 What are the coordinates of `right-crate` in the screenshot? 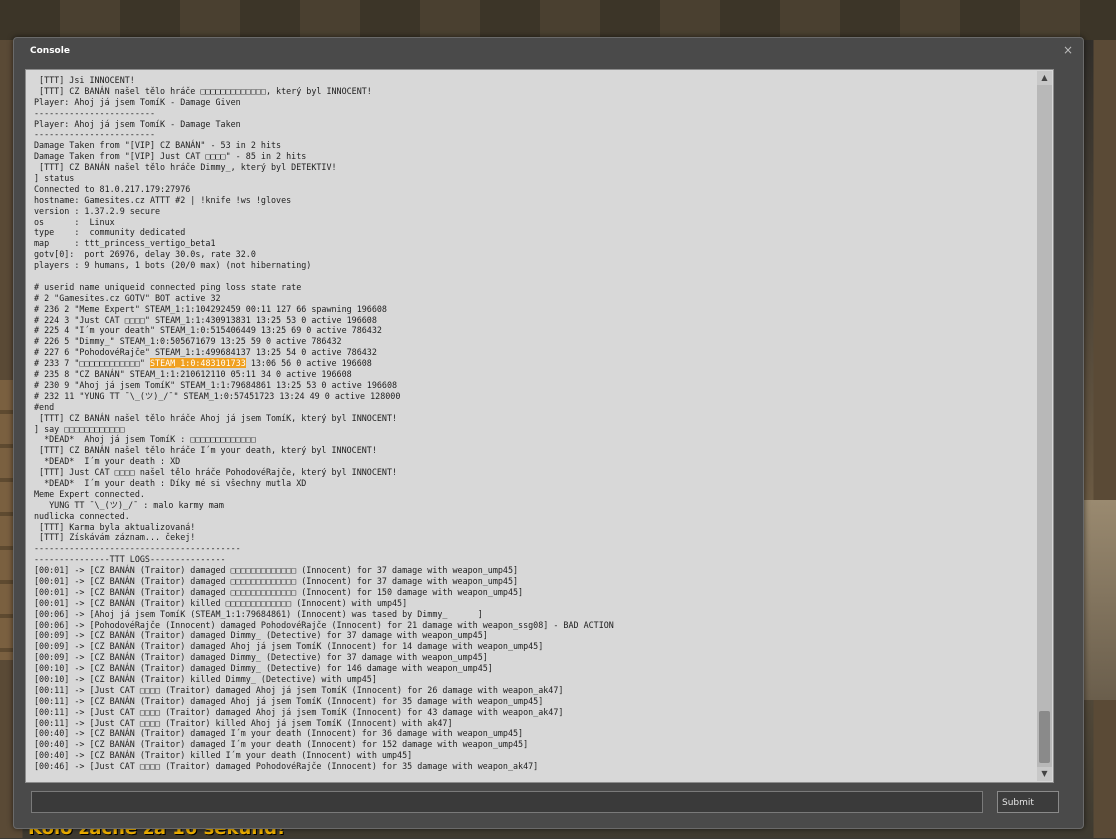 It's located at (1098, 600).